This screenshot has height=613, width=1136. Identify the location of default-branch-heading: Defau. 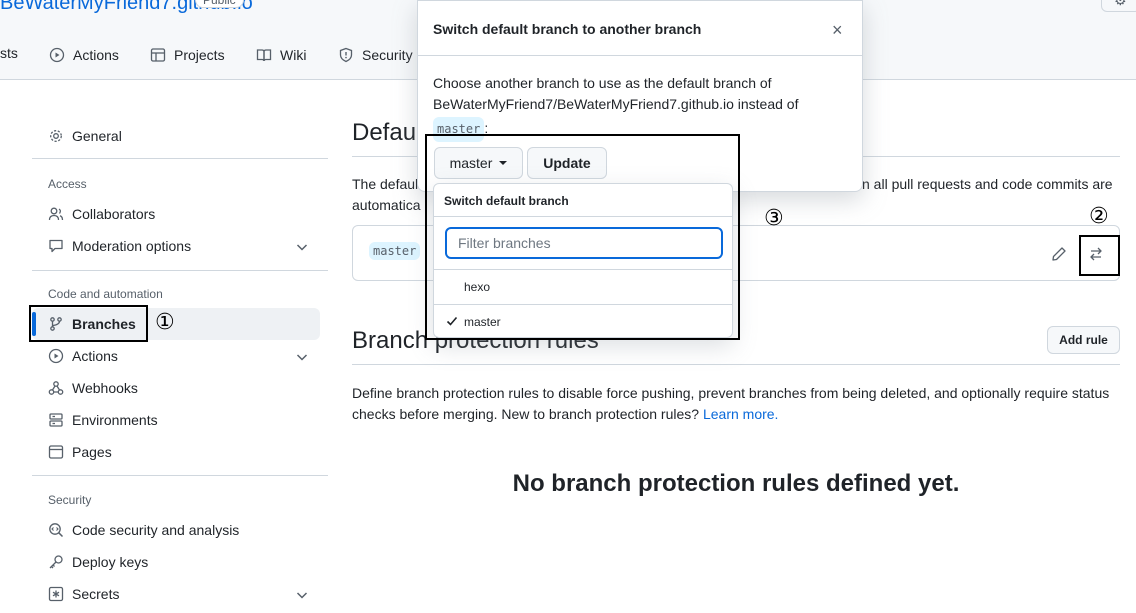
(384, 132).